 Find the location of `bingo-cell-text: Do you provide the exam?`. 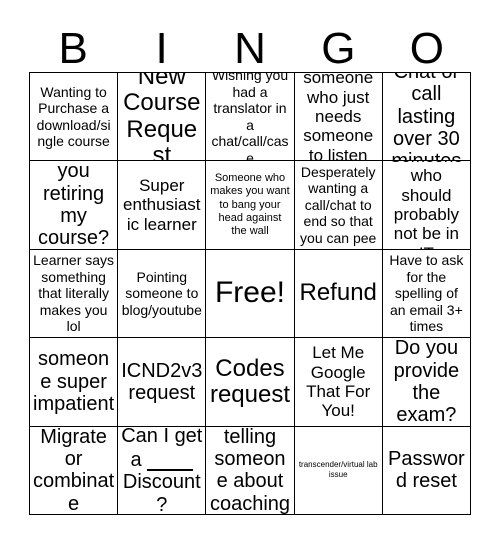

bingo-cell-text: Do you provide the exam? is located at coordinates (426, 382).